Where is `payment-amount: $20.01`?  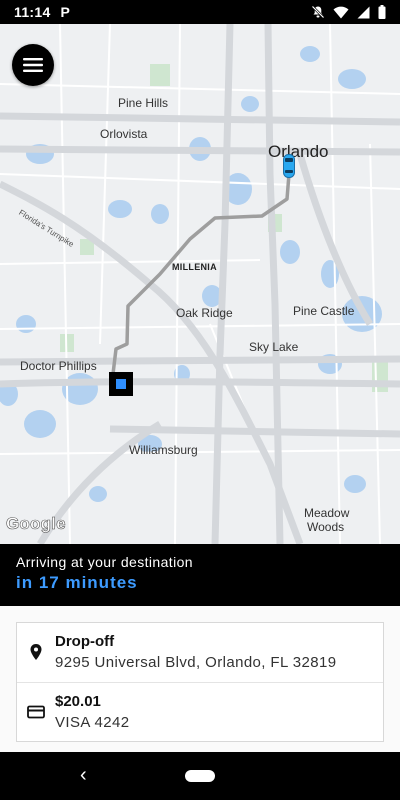
payment-amount: $20.01 is located at coordinates (78, 701).